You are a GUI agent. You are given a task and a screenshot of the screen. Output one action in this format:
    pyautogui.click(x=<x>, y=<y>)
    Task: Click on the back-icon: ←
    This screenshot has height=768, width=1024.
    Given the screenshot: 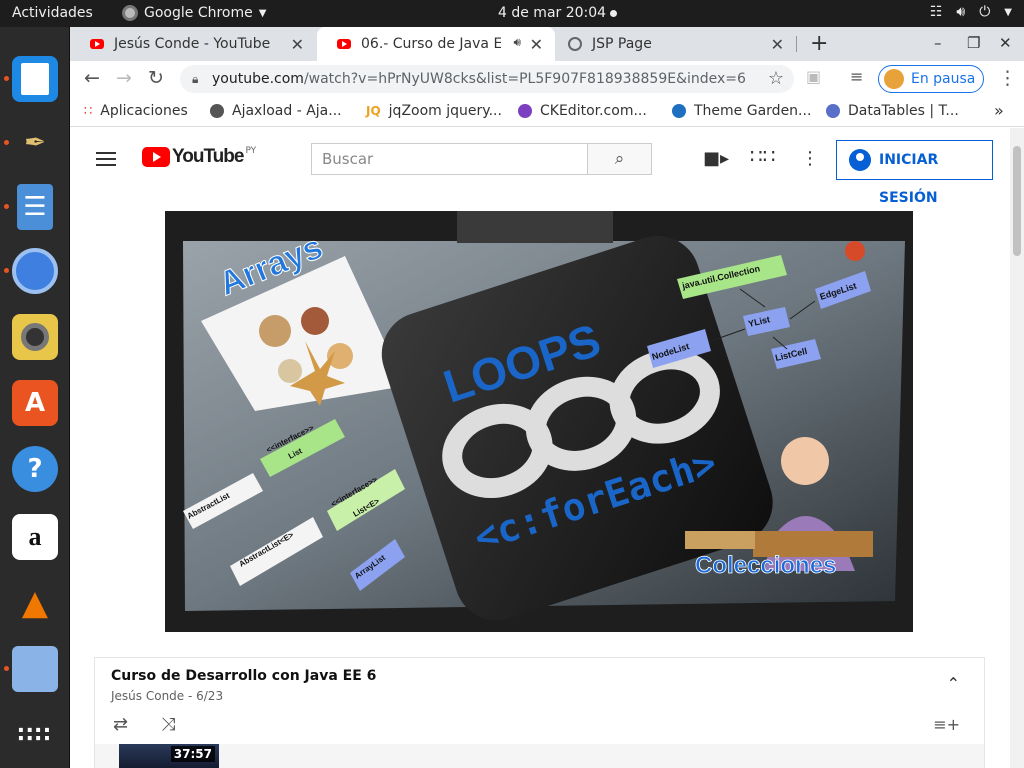 What is the action you would take?
    pyautogui.click(x=92, y=78)
    